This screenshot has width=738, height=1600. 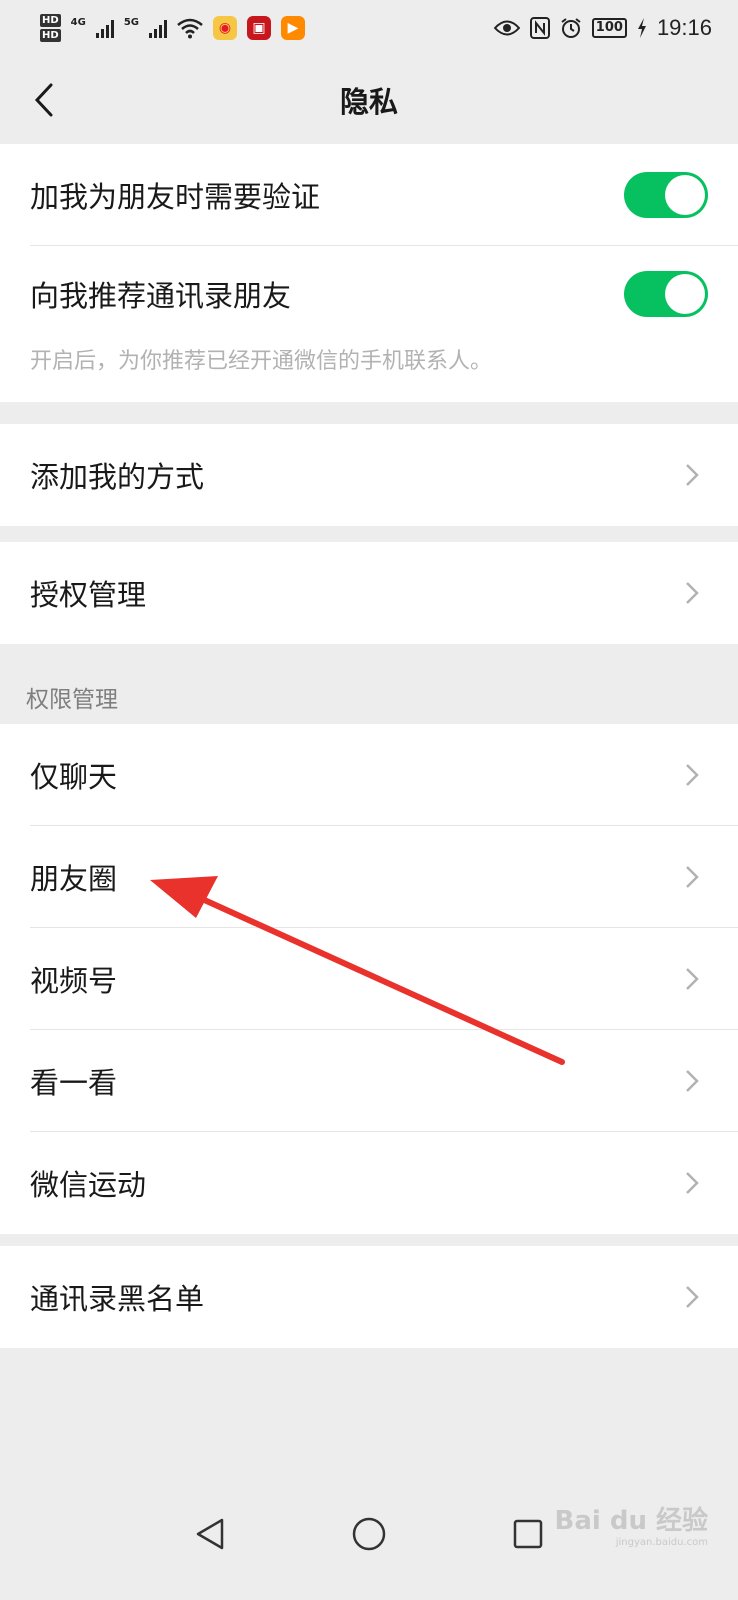 I want to click on system-back-button, so click(x=210, y=1534).